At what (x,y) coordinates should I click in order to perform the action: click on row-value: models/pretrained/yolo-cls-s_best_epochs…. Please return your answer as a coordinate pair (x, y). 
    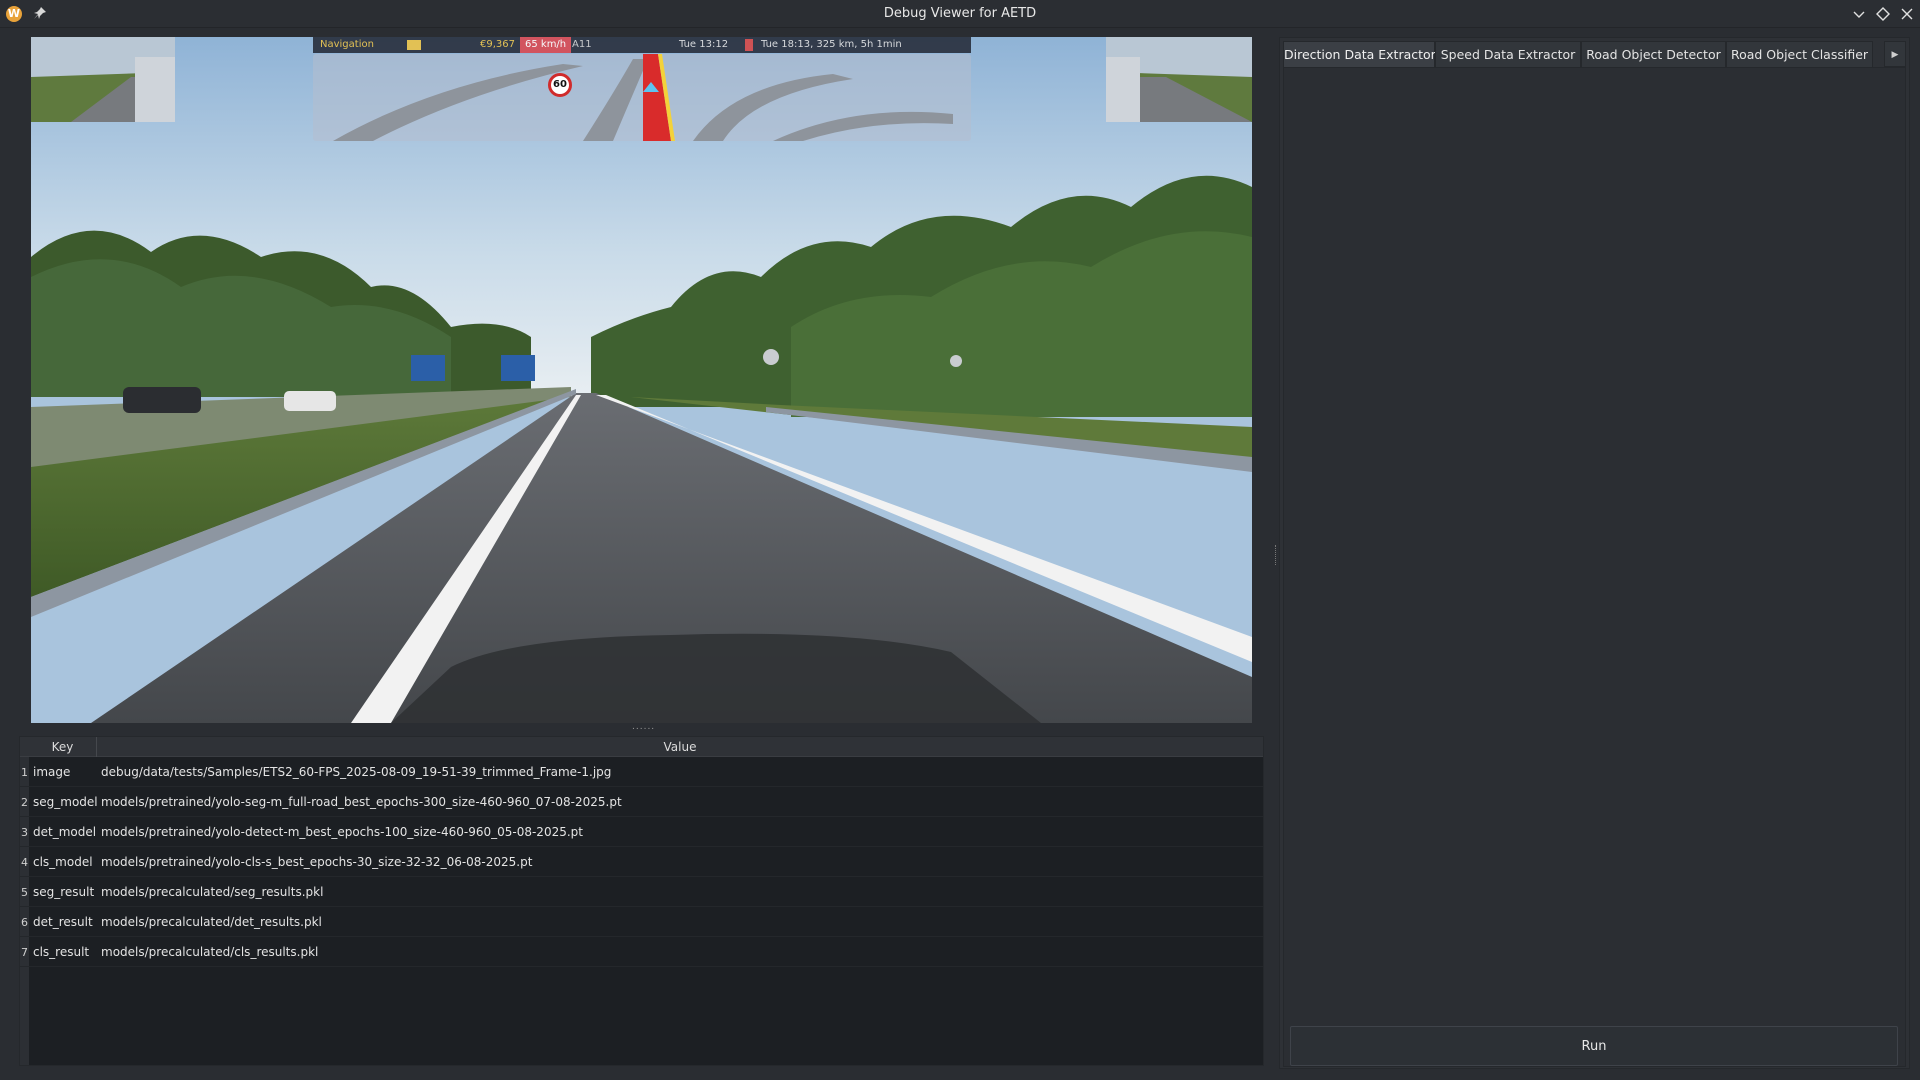
    Looking at the image, I should click on (316, 862).